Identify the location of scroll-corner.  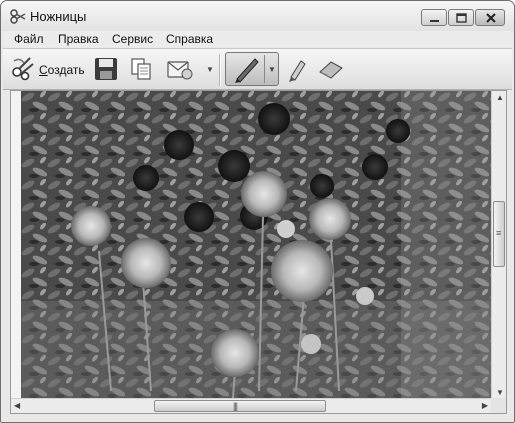
(498, 405).